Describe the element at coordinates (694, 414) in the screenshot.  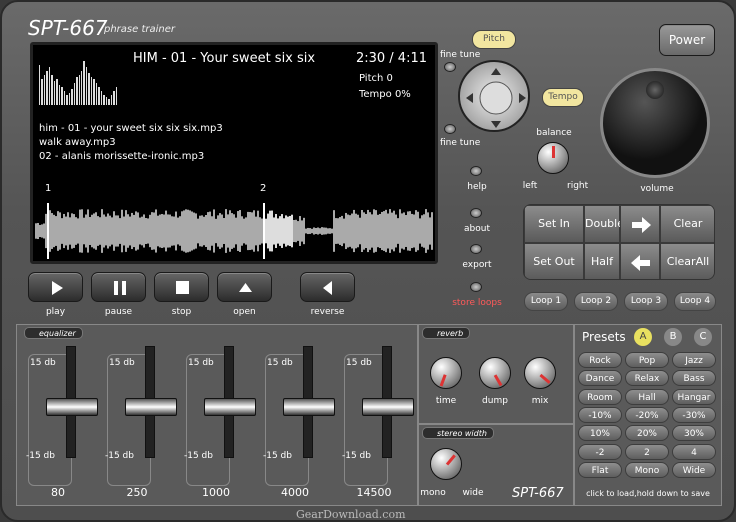
I see `preset-button: -30%` at that location.